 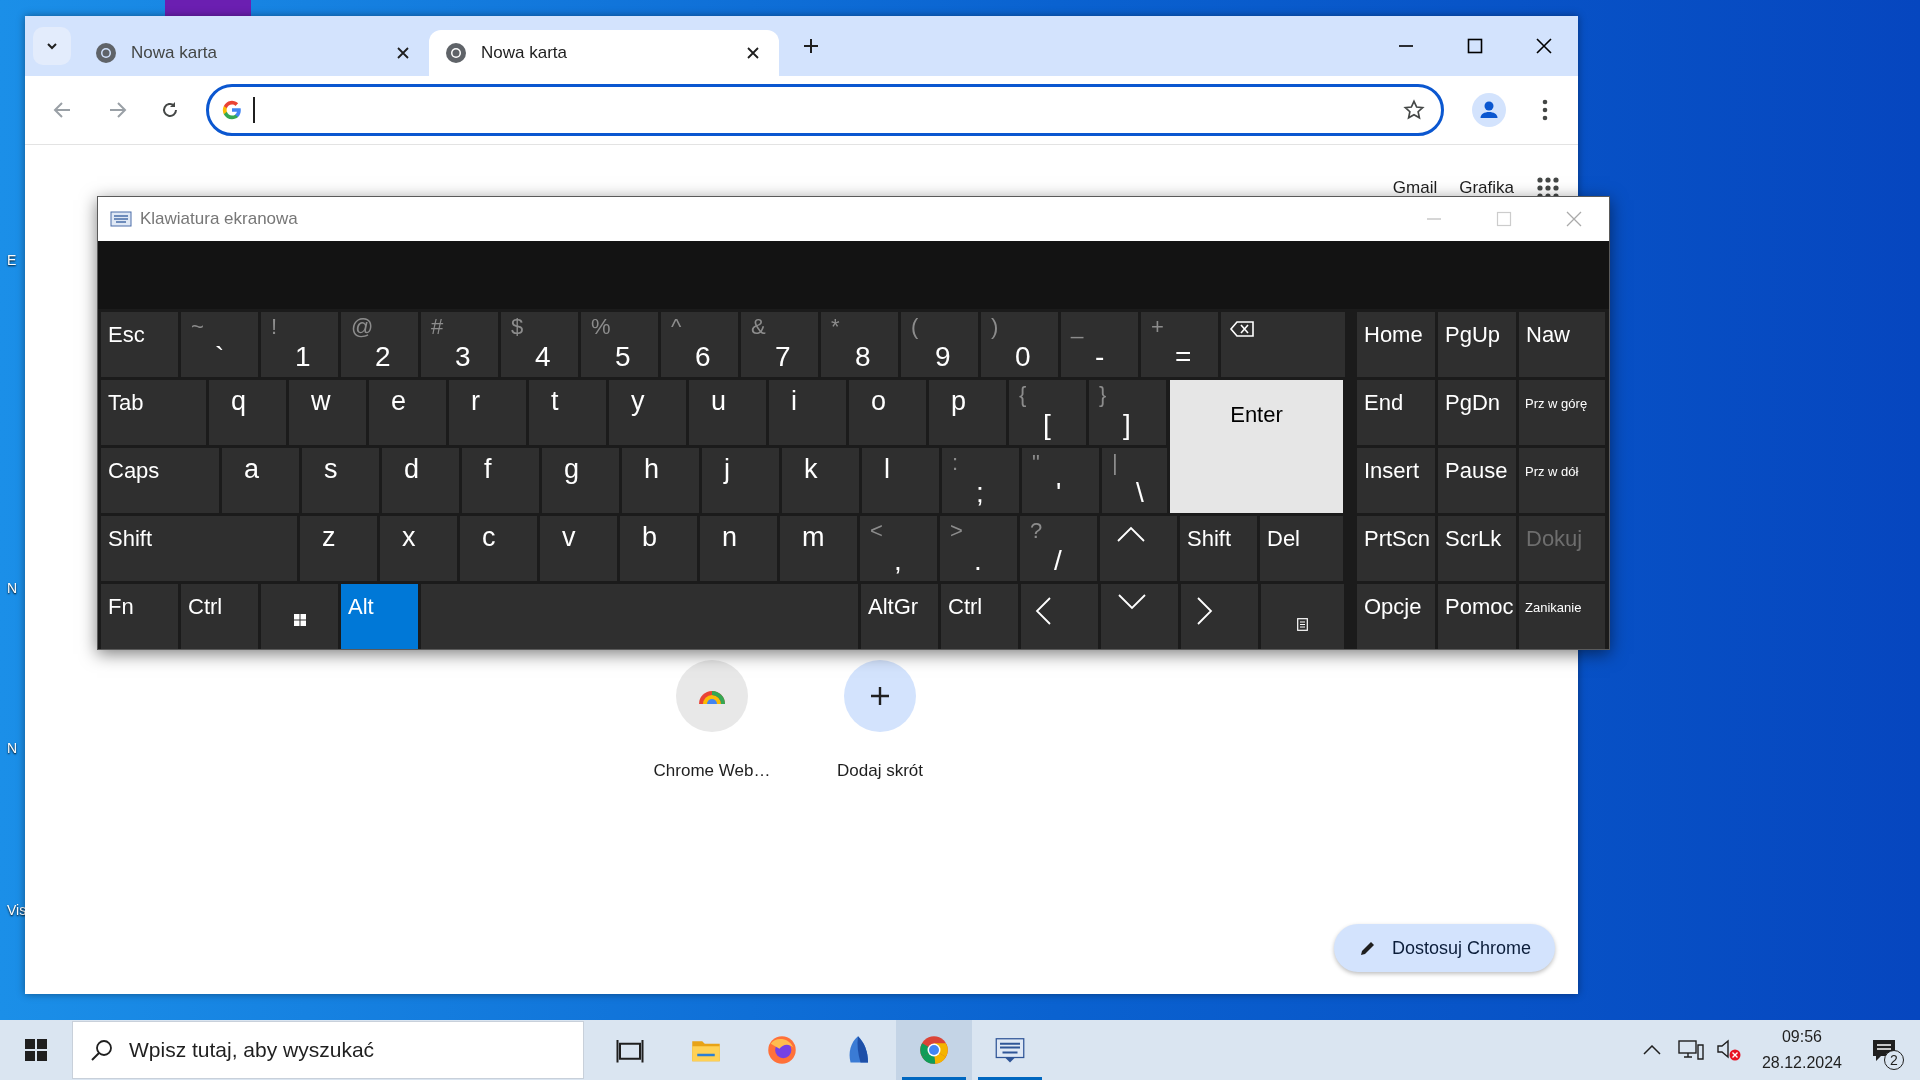 I want to click on key-label: k, so click(x=811, y=469).